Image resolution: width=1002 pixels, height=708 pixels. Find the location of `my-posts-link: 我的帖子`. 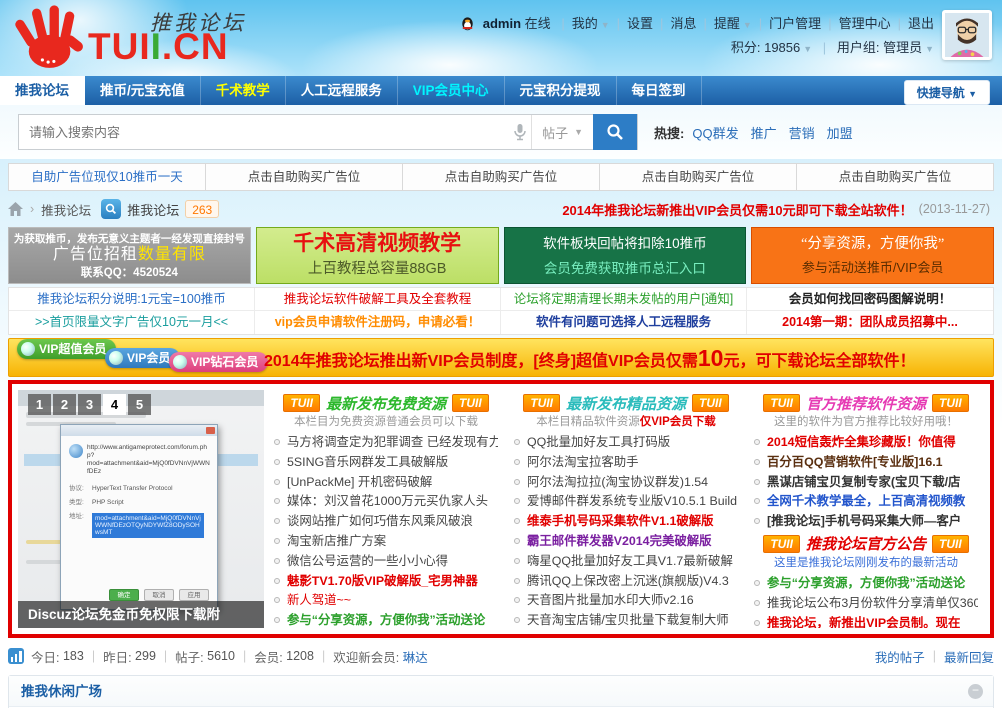

my-posts-link: 我的帖子 is located at coordinates (900, 656).